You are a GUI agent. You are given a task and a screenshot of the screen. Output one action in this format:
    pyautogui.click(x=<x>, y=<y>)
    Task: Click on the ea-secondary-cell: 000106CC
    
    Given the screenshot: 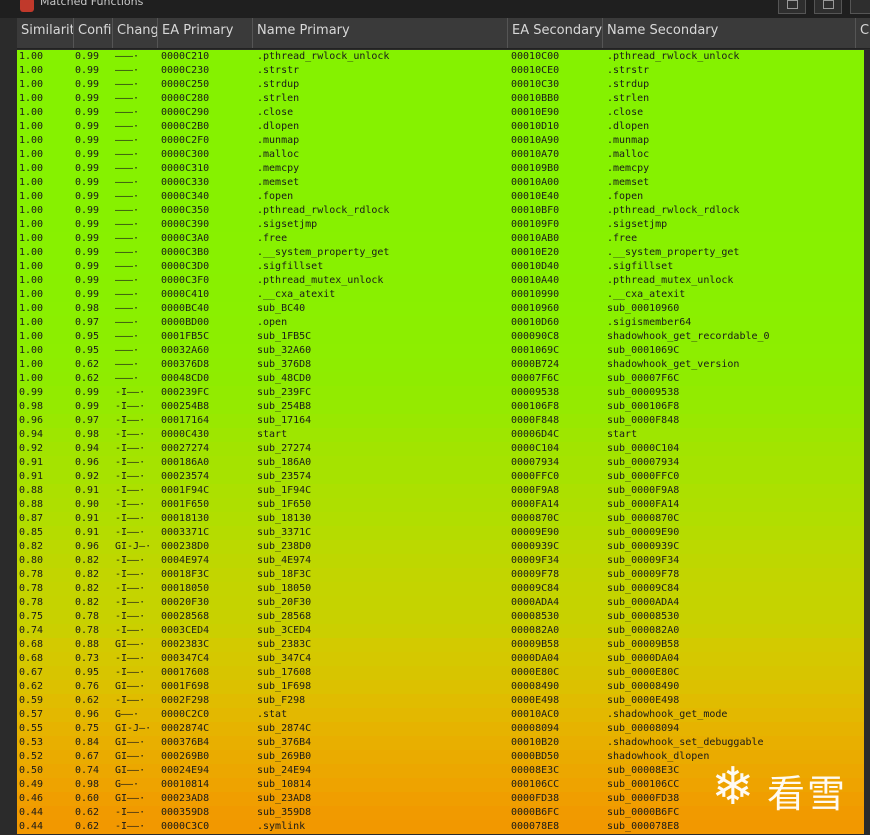 What is the action you would take?
    pyautogui.click(x=535, y=784)
    